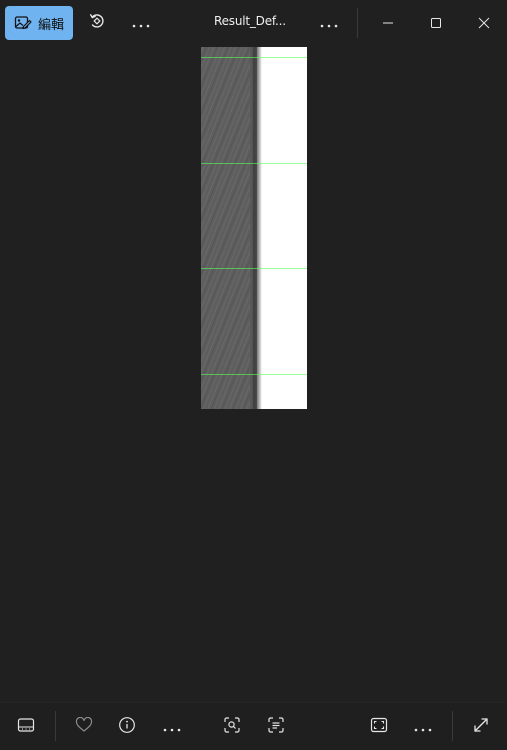 The image size is (507, 750). I want to click on edit-button: 編輯, so click(39, 23).